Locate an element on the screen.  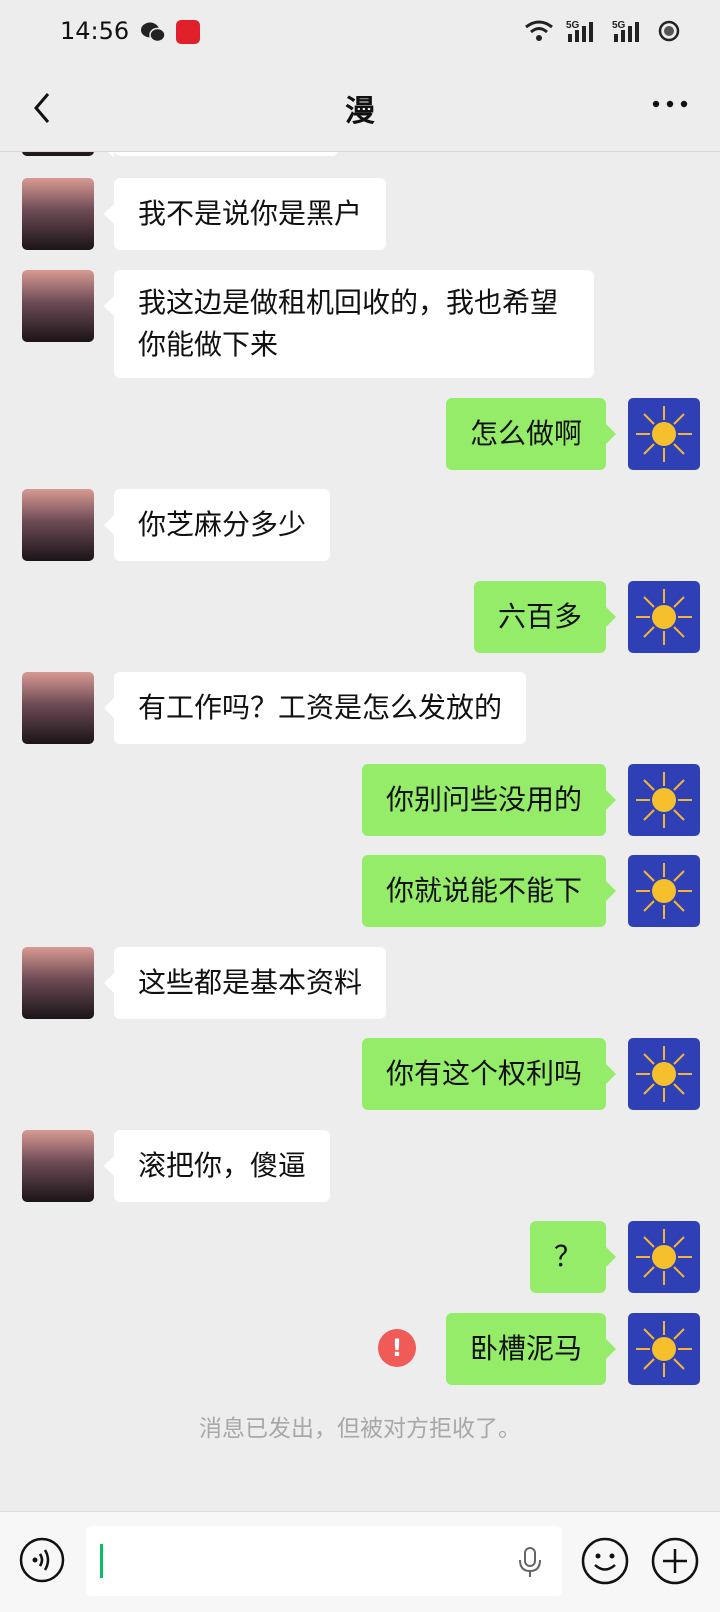
signal-label-2: 5G is located at coordinates (619, 25).